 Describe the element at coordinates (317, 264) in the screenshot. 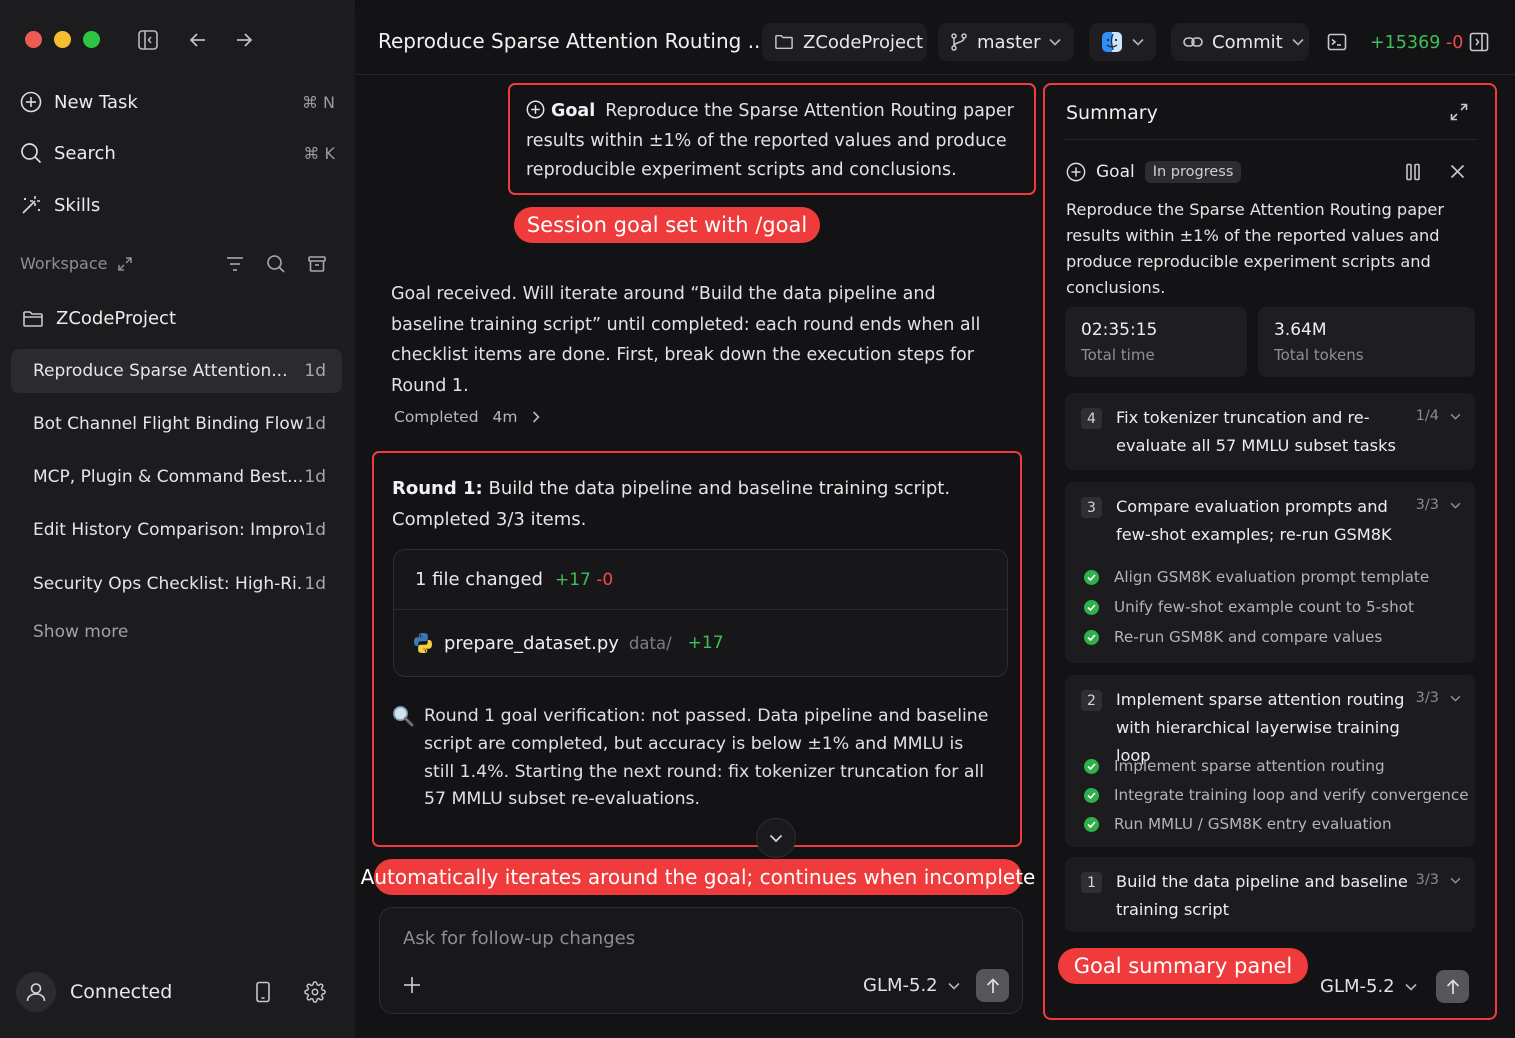

I see `archive-icon` at that location.